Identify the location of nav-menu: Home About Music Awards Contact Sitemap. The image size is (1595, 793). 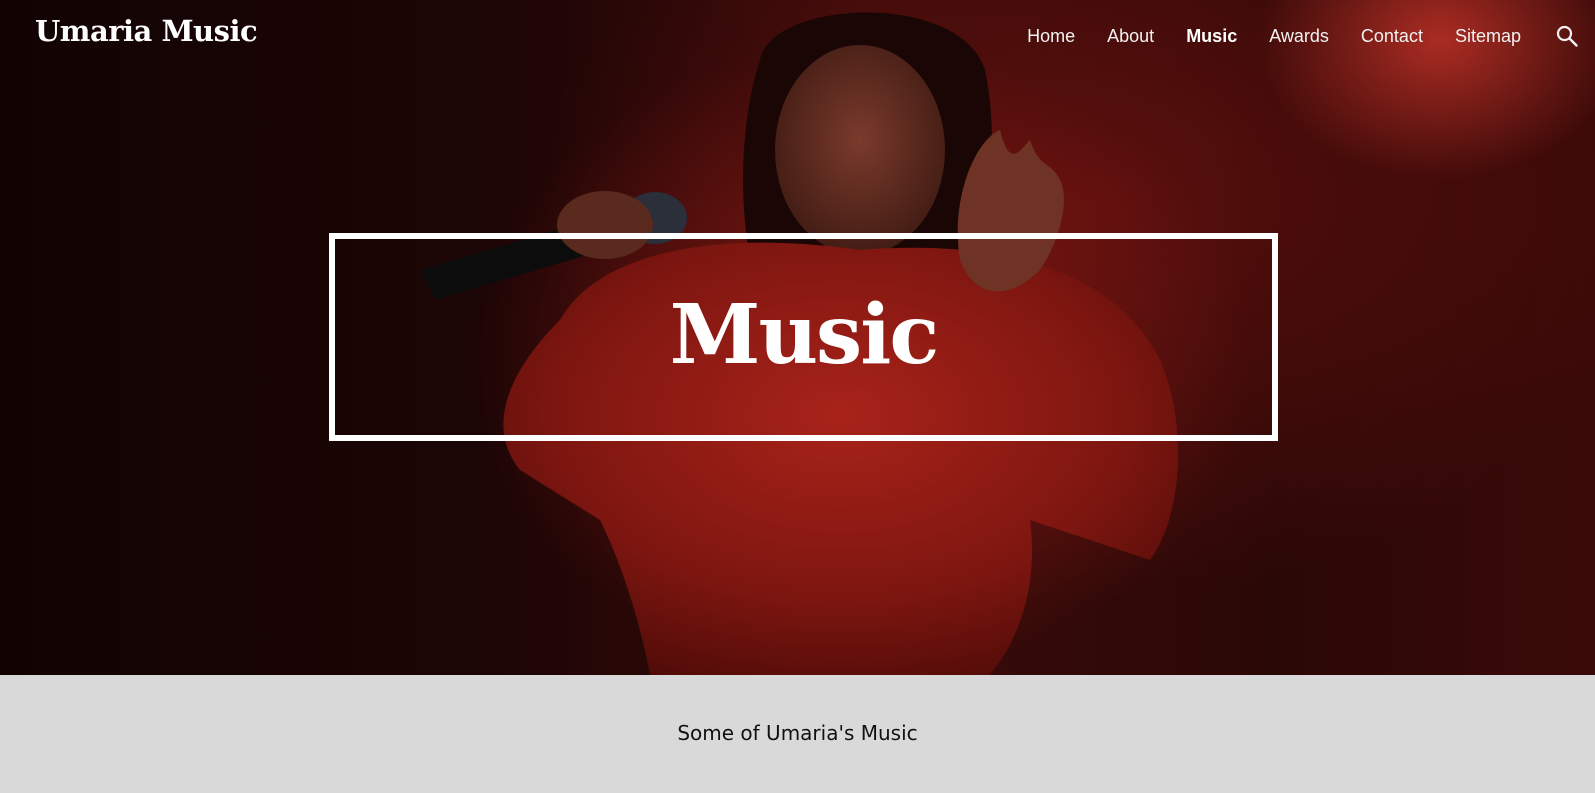
(1311, 36).